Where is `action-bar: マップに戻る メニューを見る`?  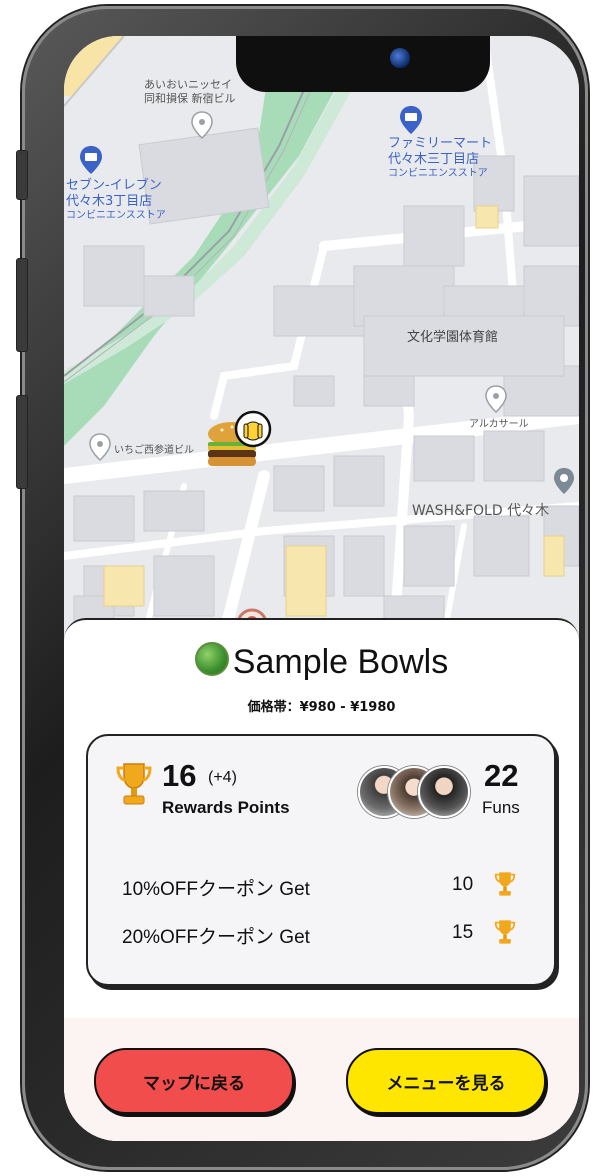
action-bar: マップに戻る メニューを見る is located at coordinates (321, 1079).